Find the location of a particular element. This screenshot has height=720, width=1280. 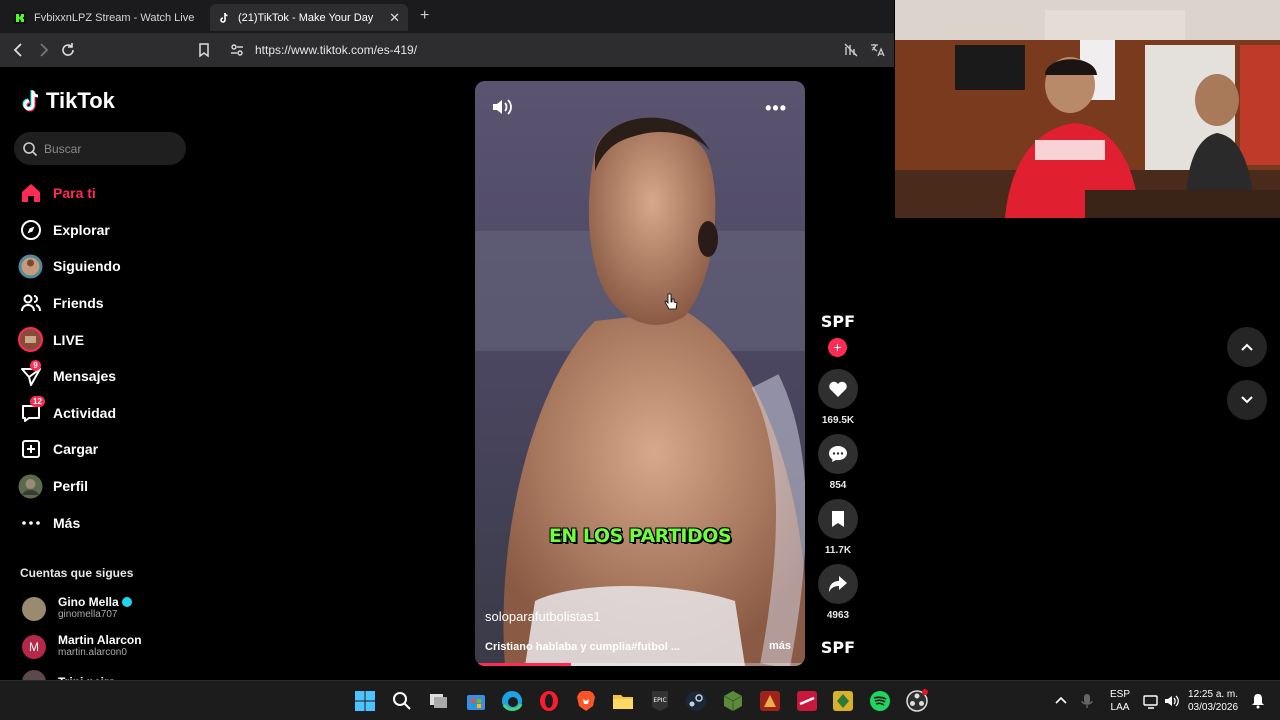

sidebar-item-mas: Más is located at coordinates (103, 522).